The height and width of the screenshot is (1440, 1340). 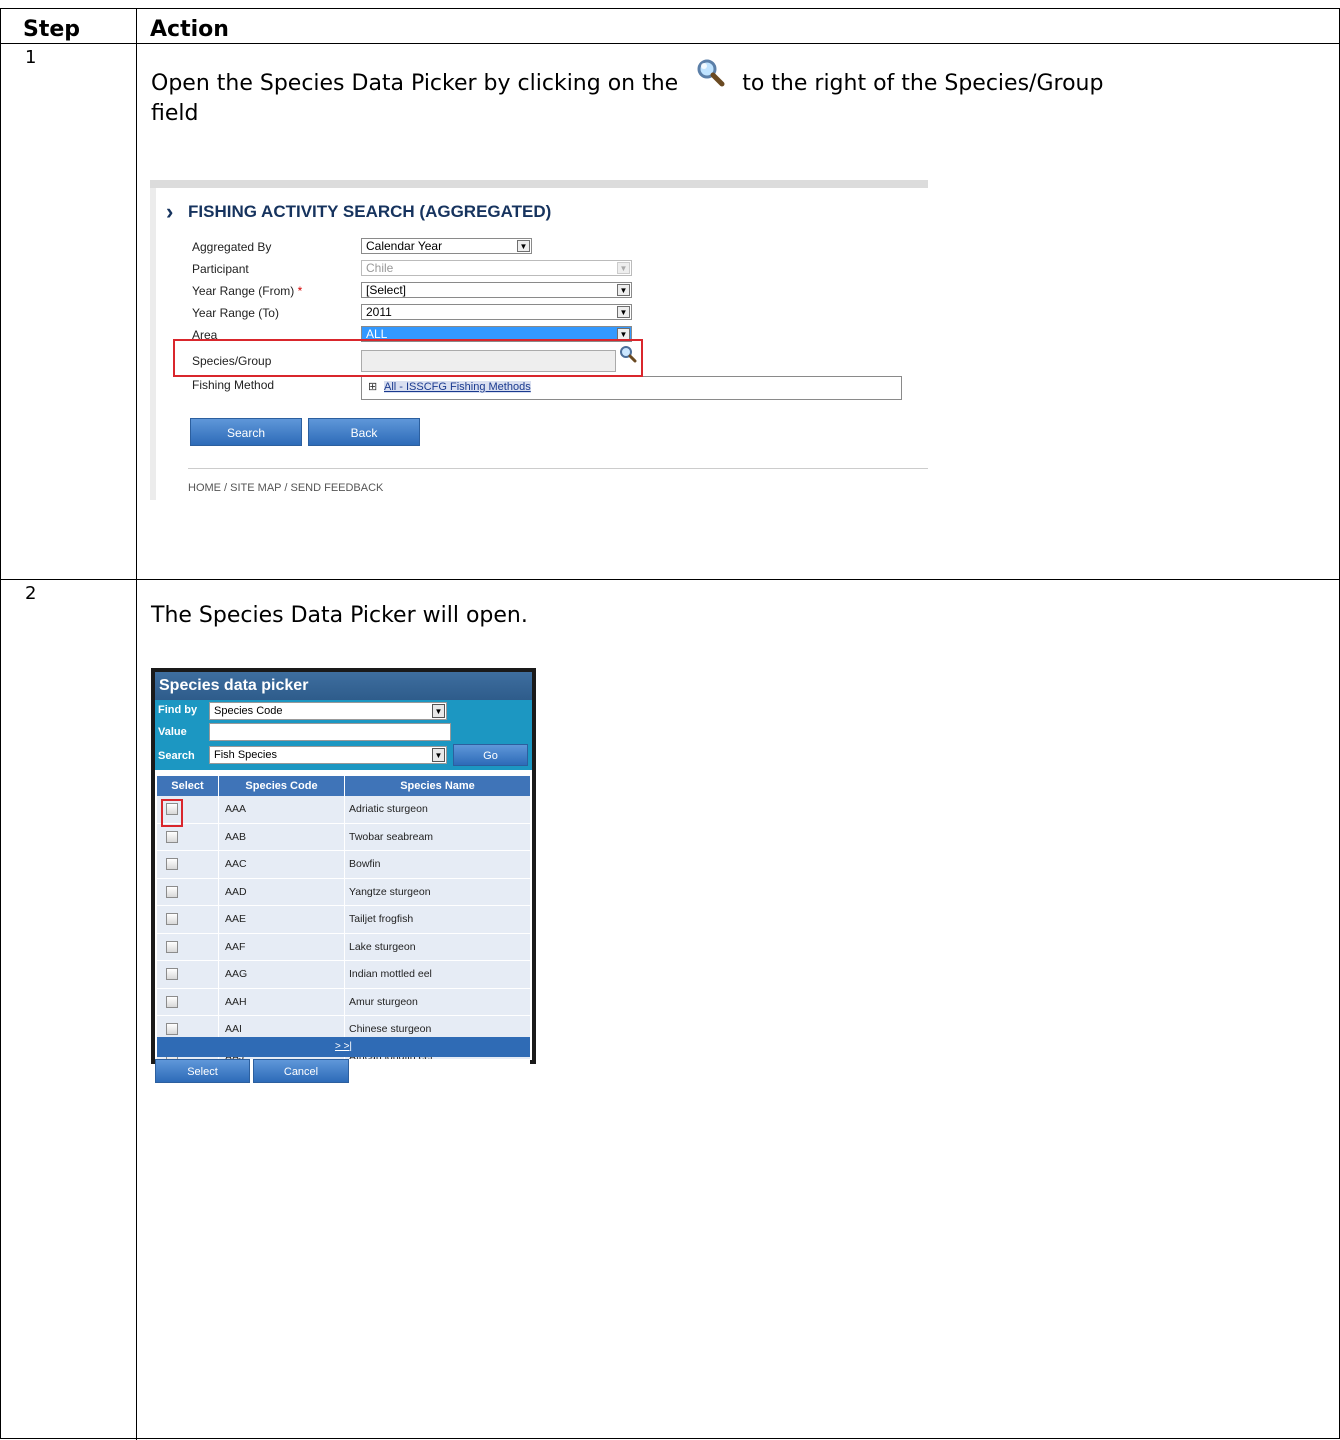 I want to click on step-column-header: Step, so click(x=52, y=29).